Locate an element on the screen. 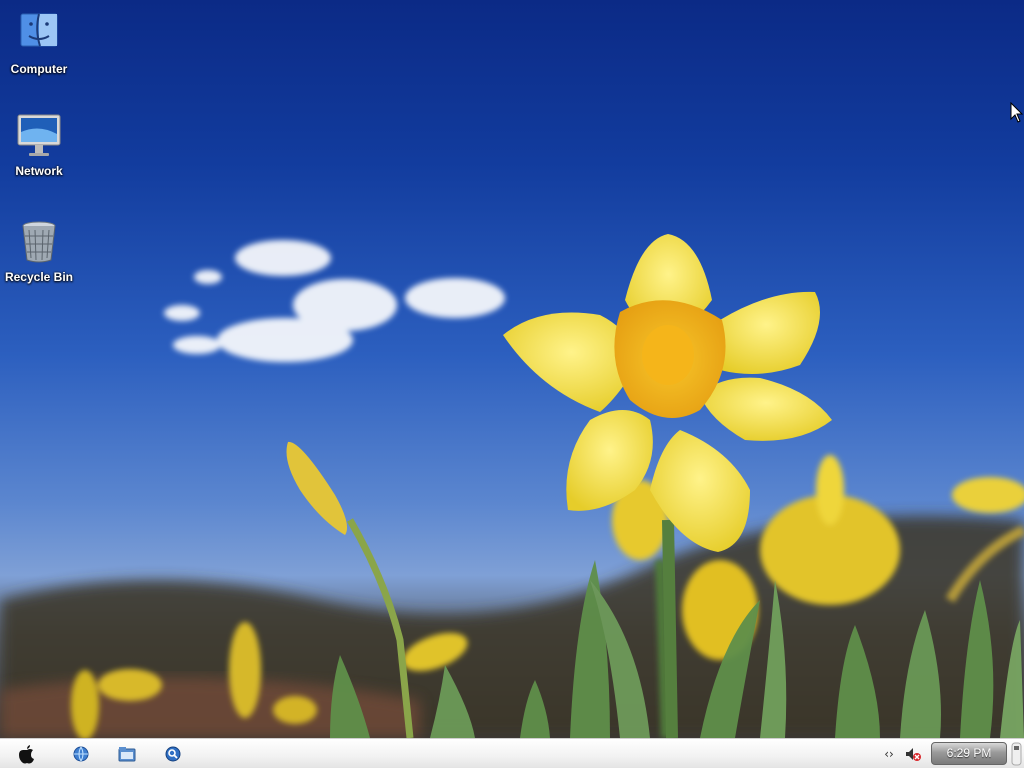 The image size is (1024, 768). start-button is located at coordinates (27, 754).